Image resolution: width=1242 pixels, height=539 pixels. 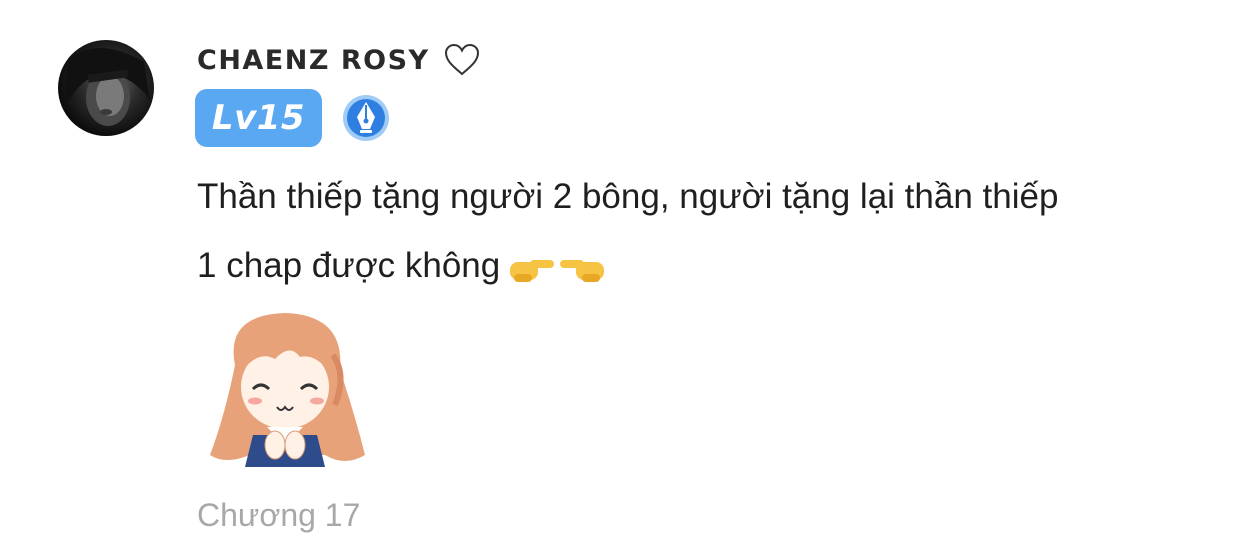 I want to click on username-row: CHAENZ ROSY, so click(x=338, y=60).